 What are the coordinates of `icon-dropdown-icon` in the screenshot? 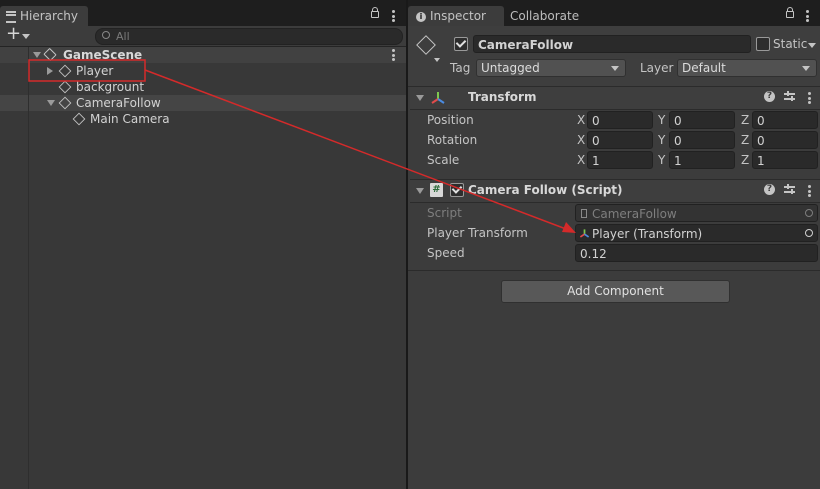 It's located at (437, 60).